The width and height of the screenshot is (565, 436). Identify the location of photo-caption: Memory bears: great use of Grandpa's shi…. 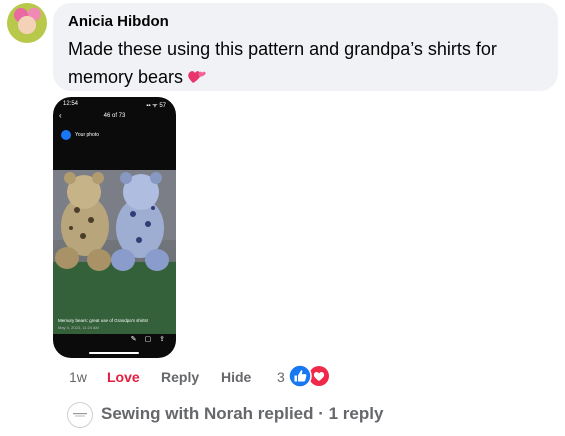
(103, 320).